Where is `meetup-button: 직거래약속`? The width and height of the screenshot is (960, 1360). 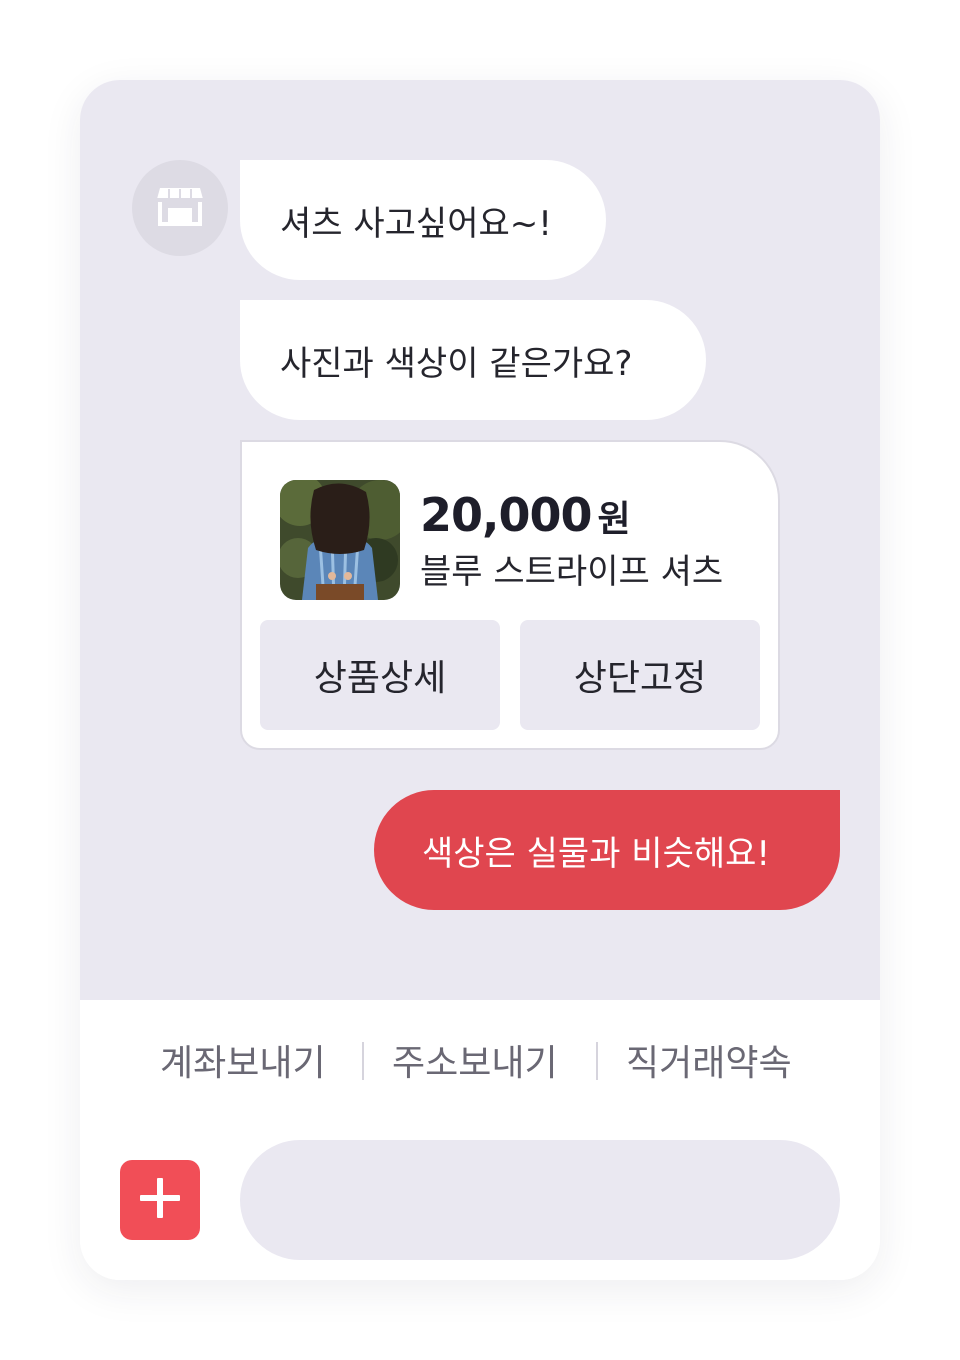
meetup-button: 직거래약속 is located at coordinates (709, 1060).